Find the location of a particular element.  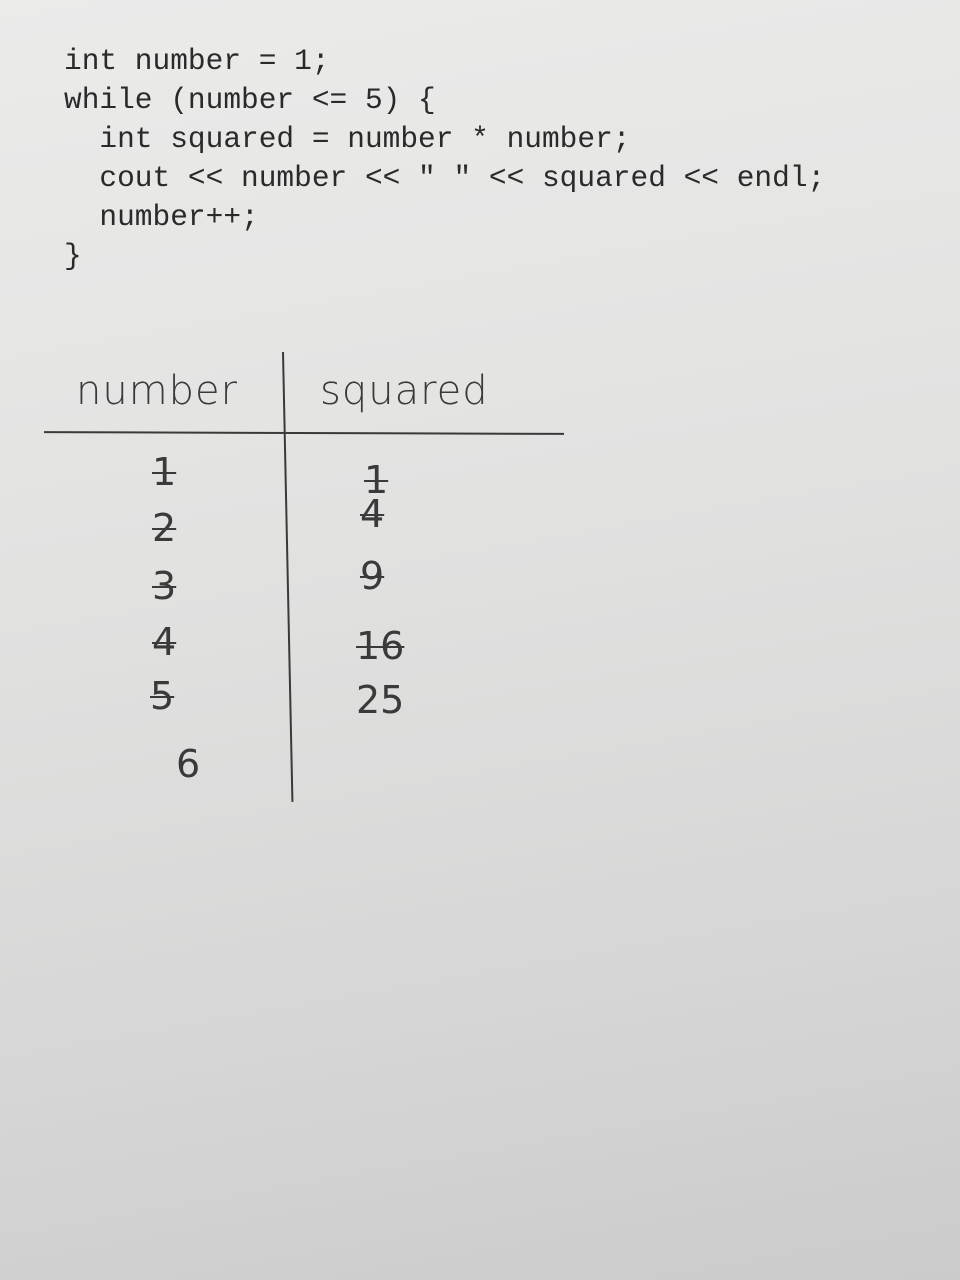

code-line: number++; is located at coordinates (161, 217).